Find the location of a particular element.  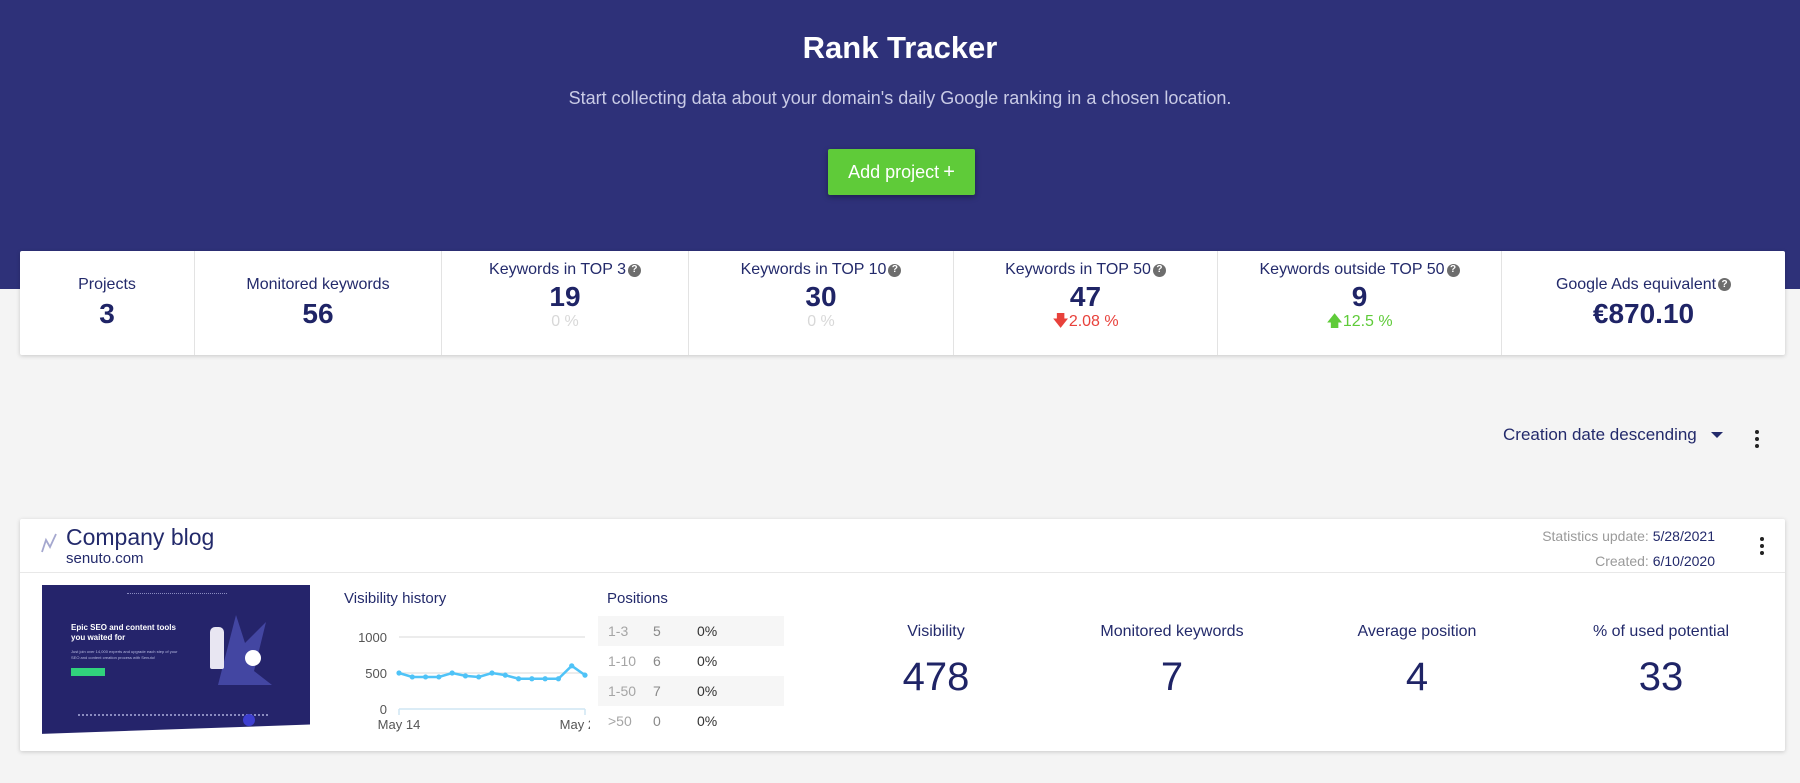

stat-keywords-outside-top50: Keywords outside TOP 50? 9 🡅12.5 % is located at coordinates (1360, 303).